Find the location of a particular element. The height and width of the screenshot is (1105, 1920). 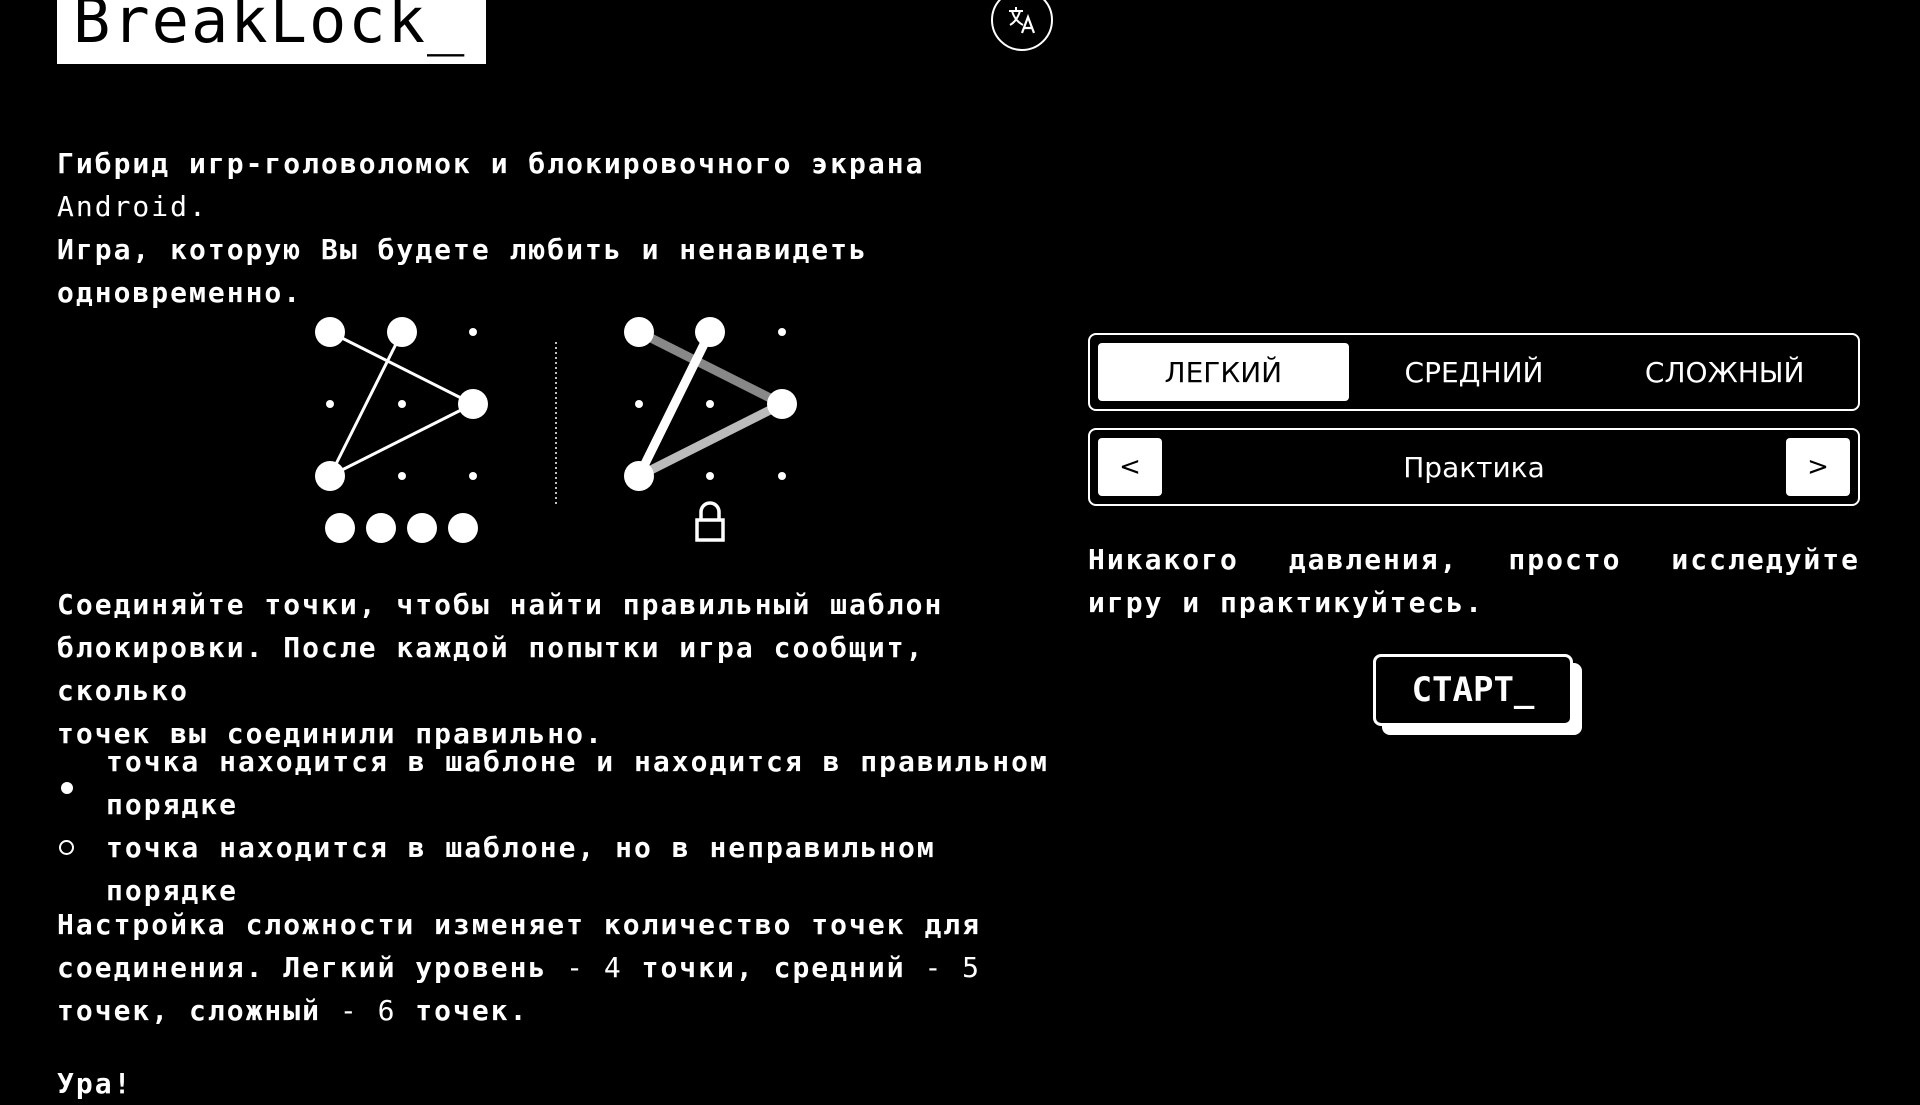

intro-android: Android. is located at coordinates (132, 206).